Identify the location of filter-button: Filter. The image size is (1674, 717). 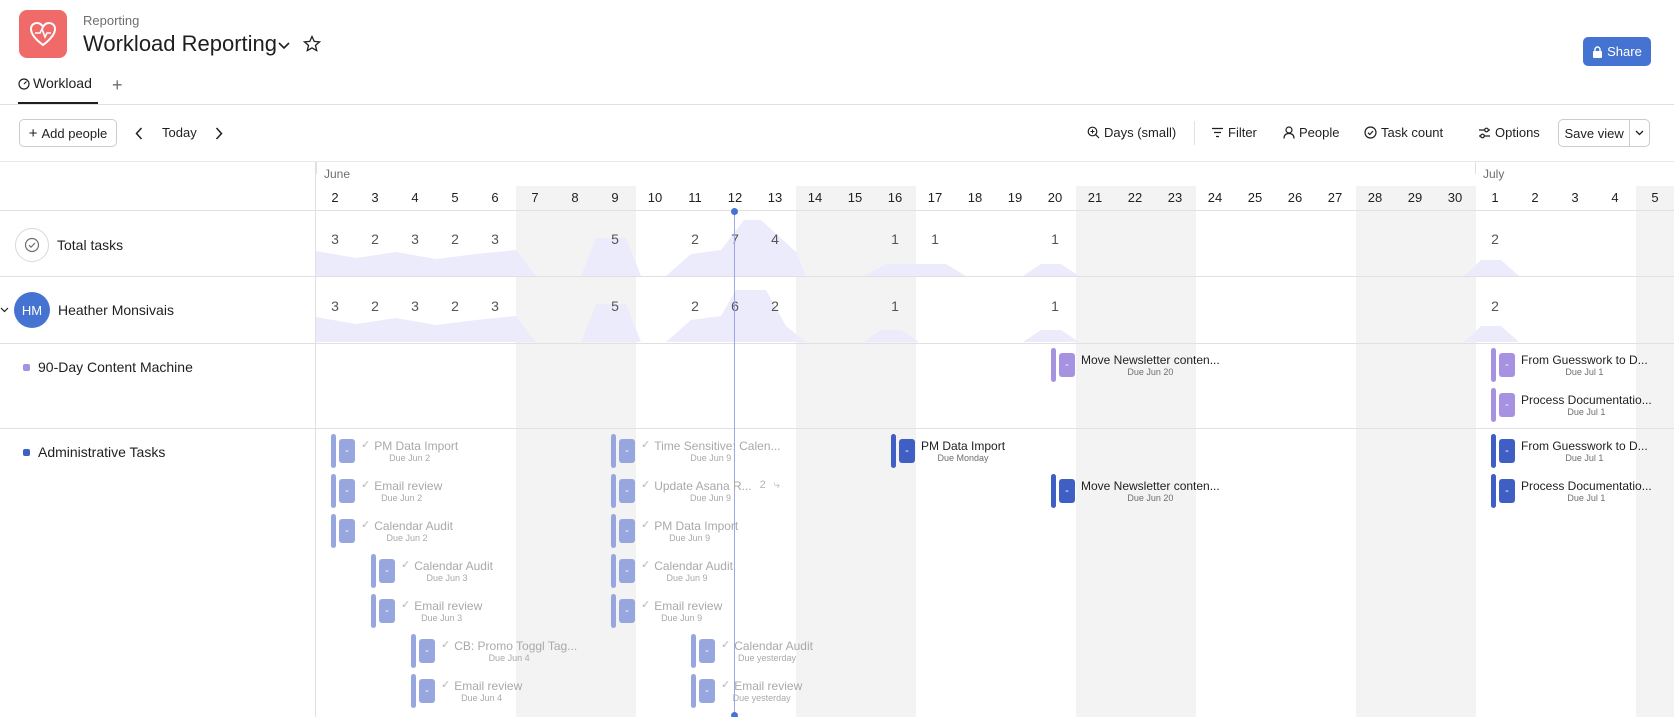
(1234, 132).